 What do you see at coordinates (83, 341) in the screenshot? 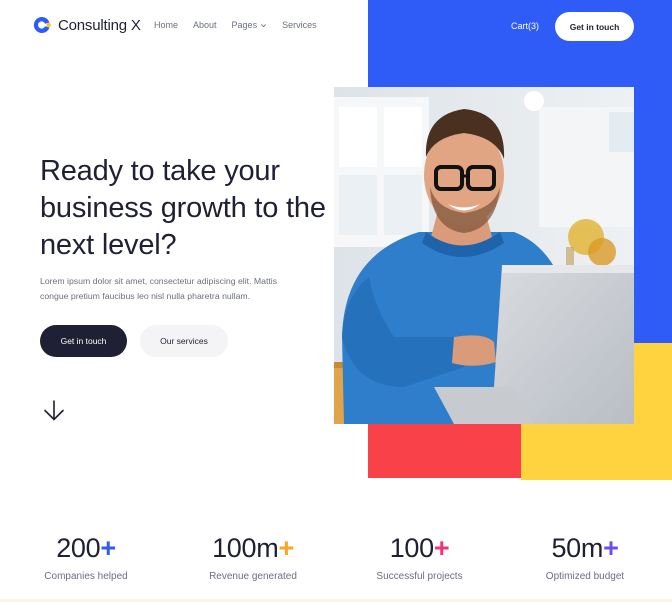
I see `get-in-touch-button: Get in touch` at bounding box center [83, 341].